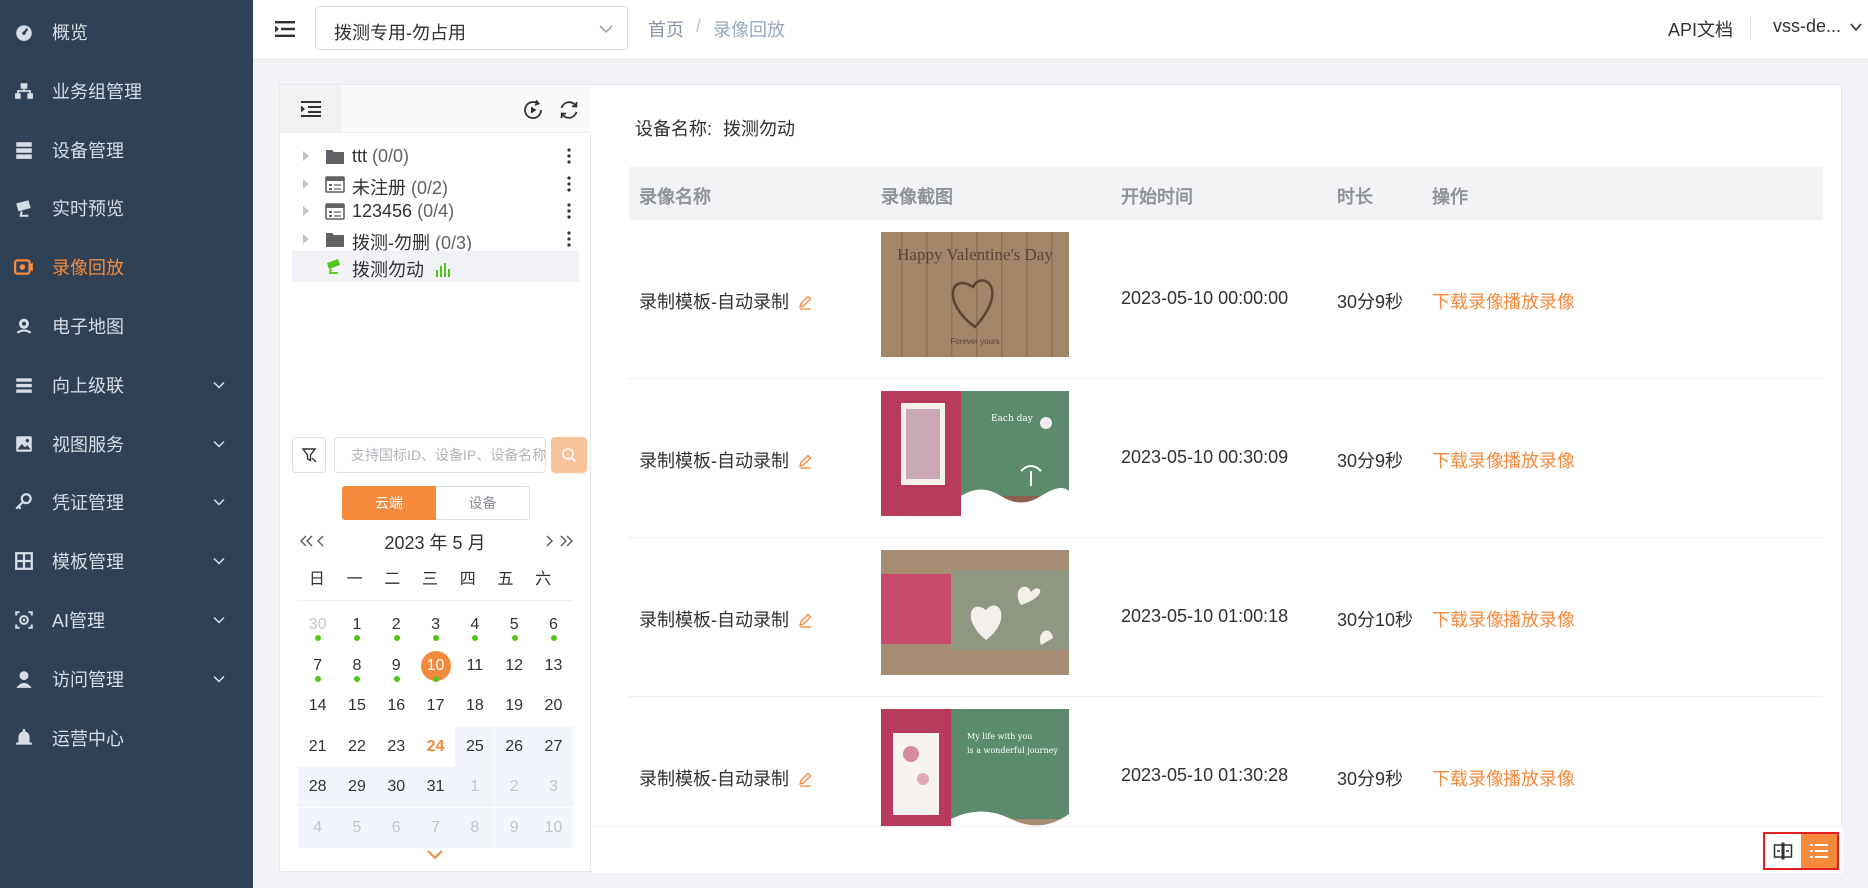 This screenshot has width=1868, height=888. Describe the element at coordinates (309, 455) in the screenshot. I see `filter-button` at that location.